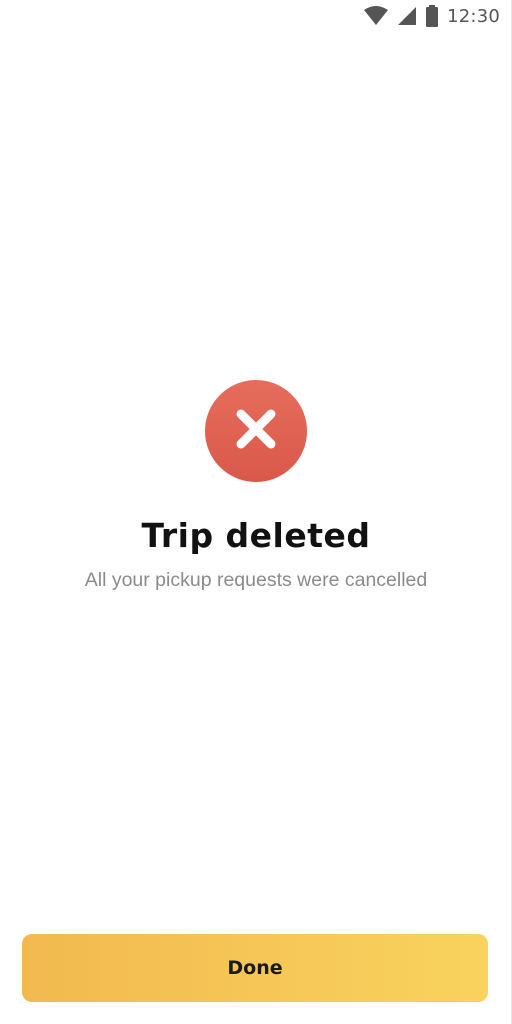 The image size is (512, 1024). Describe the element at coordinates (256, 580) in the screenshot. I see `page-subtitle: All your pickup requests were cancelled` at that location.